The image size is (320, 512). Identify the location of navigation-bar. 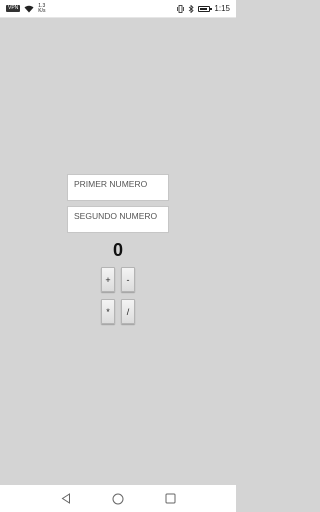
(118, 498).